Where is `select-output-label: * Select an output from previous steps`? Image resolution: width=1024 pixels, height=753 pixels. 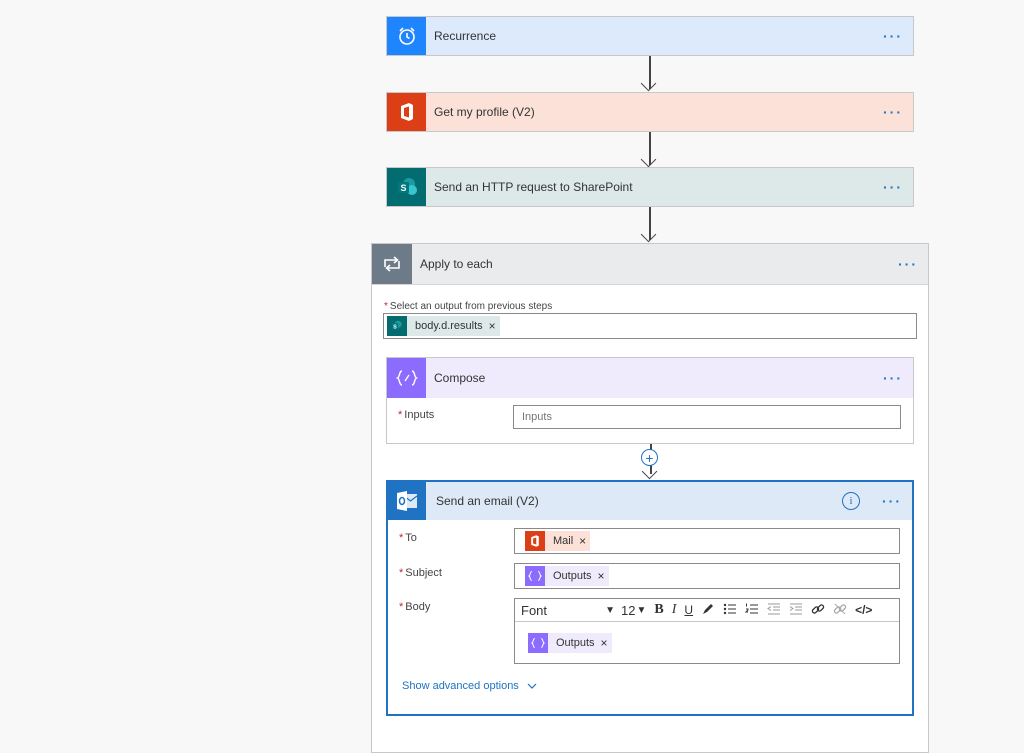 select-output-label: * Select an output from previous steps is located at coordinates (468, 306).